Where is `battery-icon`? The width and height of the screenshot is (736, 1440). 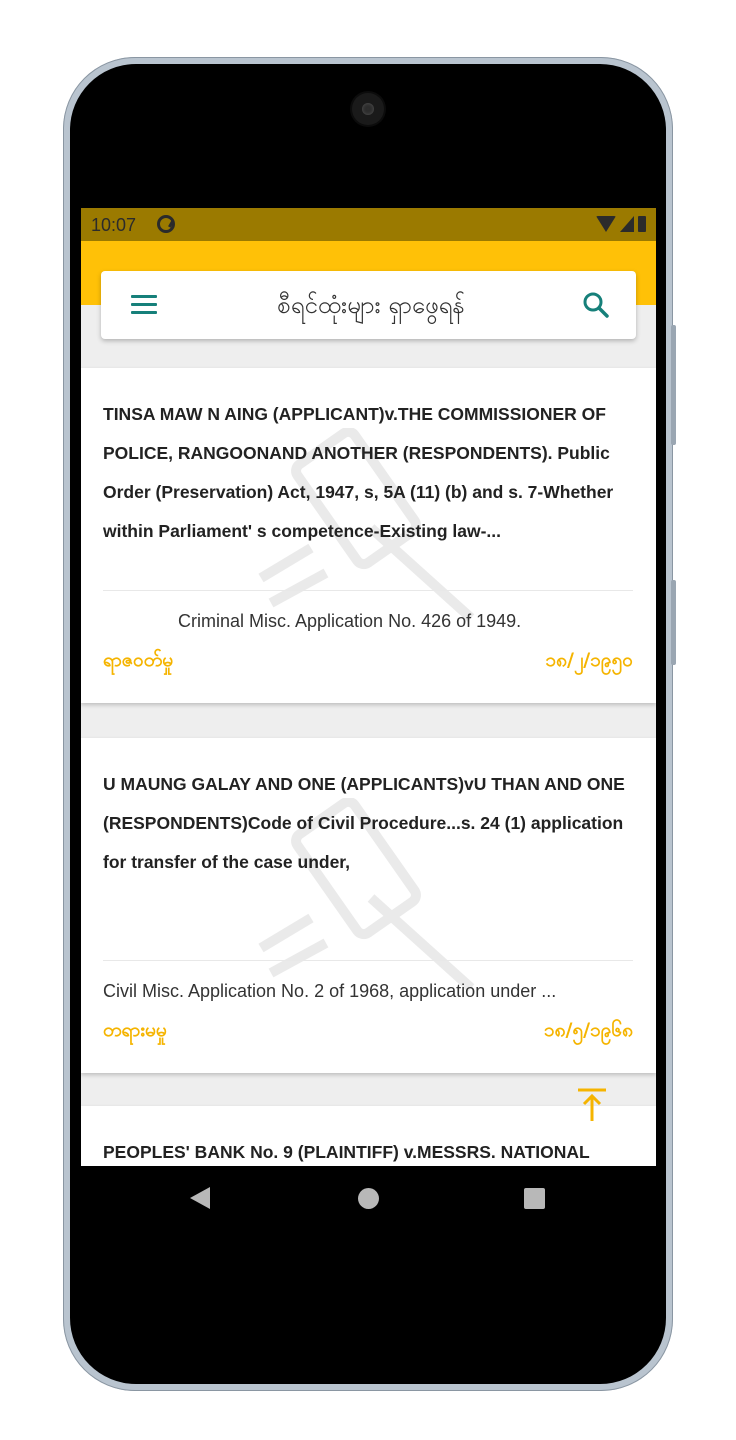
battery-icon is located at coordinates (642, 224).